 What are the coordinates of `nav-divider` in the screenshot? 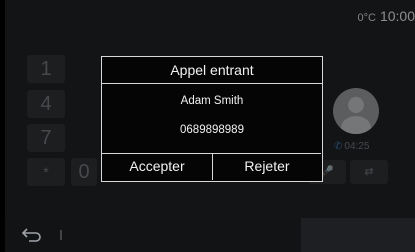 It's located at (61, 235).